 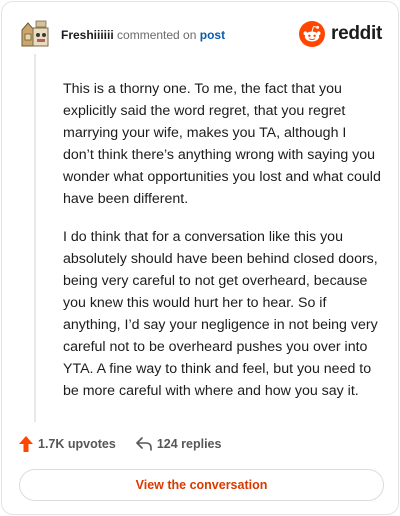 I want to click on reddit-wordmark: reddit, so click(x=356, y=33).